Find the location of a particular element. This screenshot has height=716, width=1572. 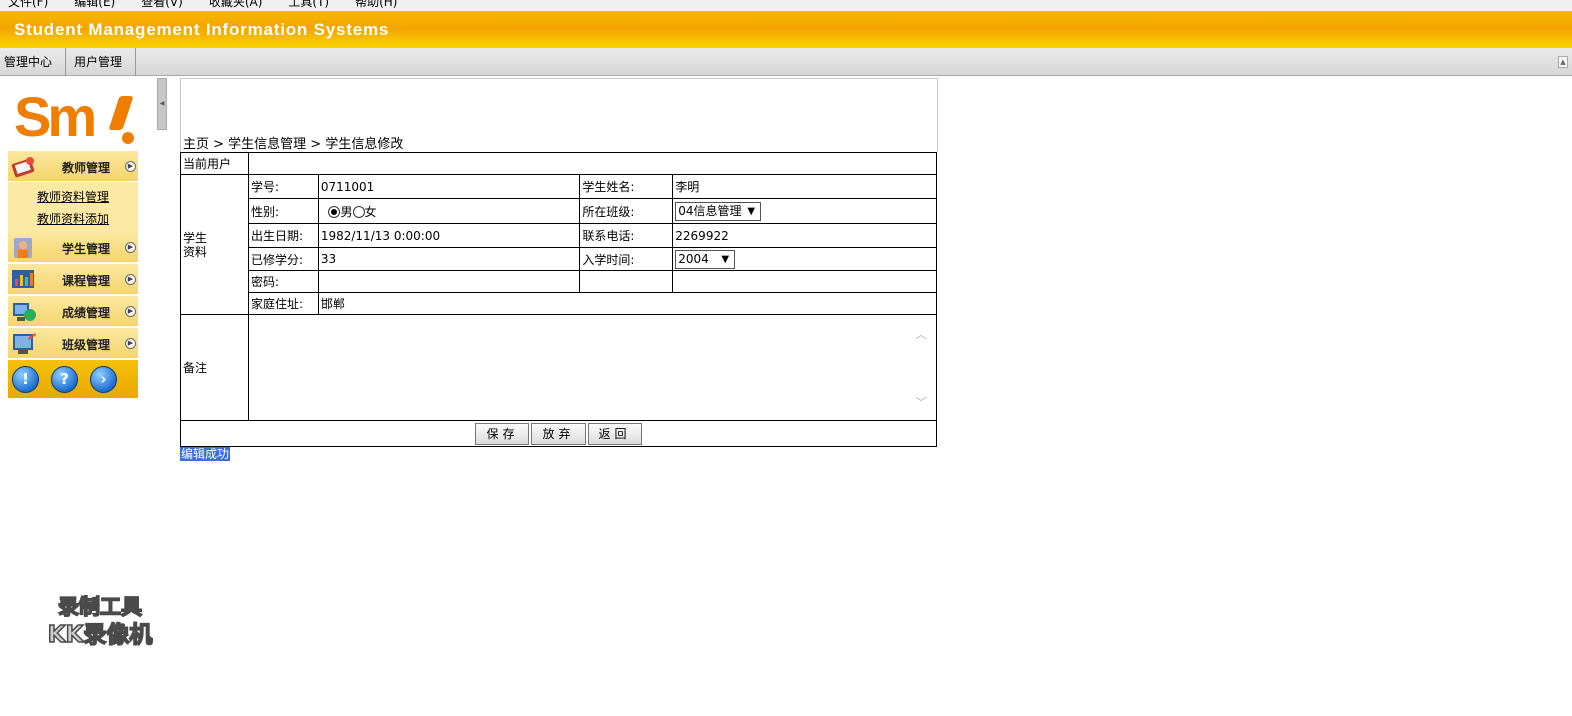

next-icon: › is located at coordinates (103, 379).